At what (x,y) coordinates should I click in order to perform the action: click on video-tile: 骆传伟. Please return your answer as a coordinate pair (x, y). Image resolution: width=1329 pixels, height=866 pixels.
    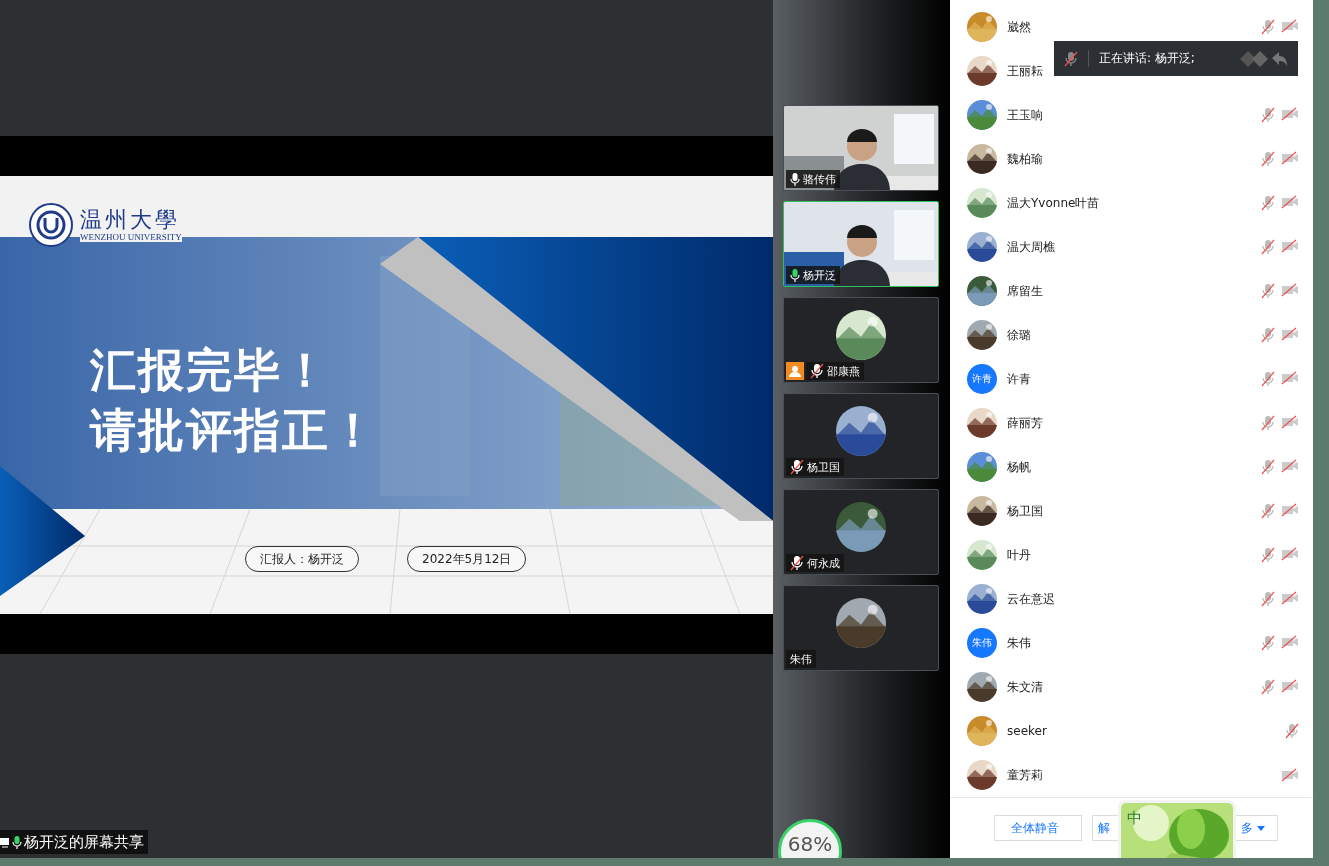
    Looking at the image, I should click on (861, 148).